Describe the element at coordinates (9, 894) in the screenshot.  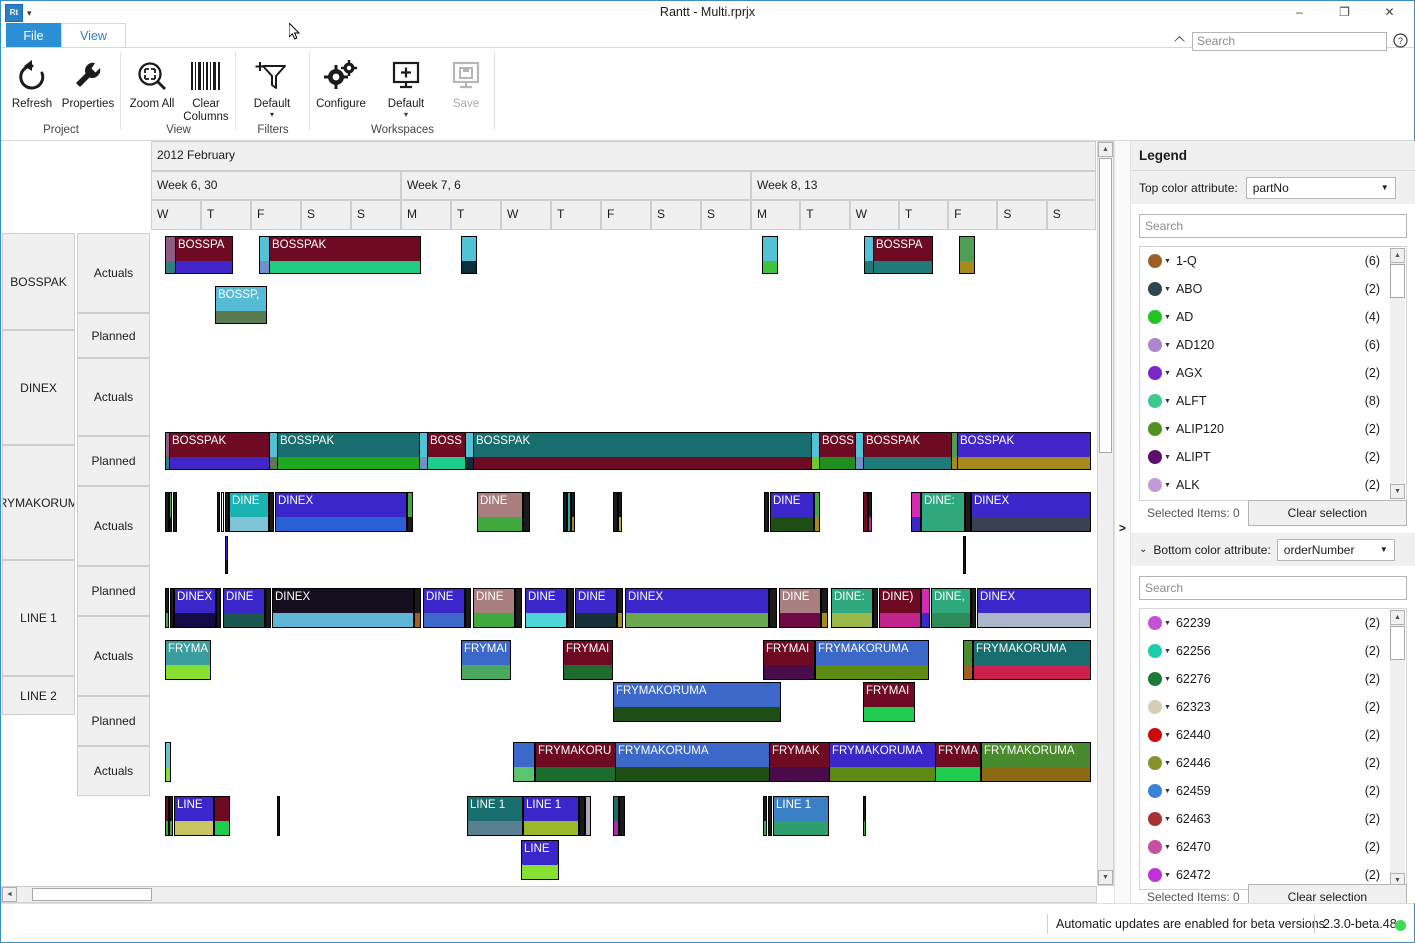
I see `scroll-left-button: ◄` at that location.